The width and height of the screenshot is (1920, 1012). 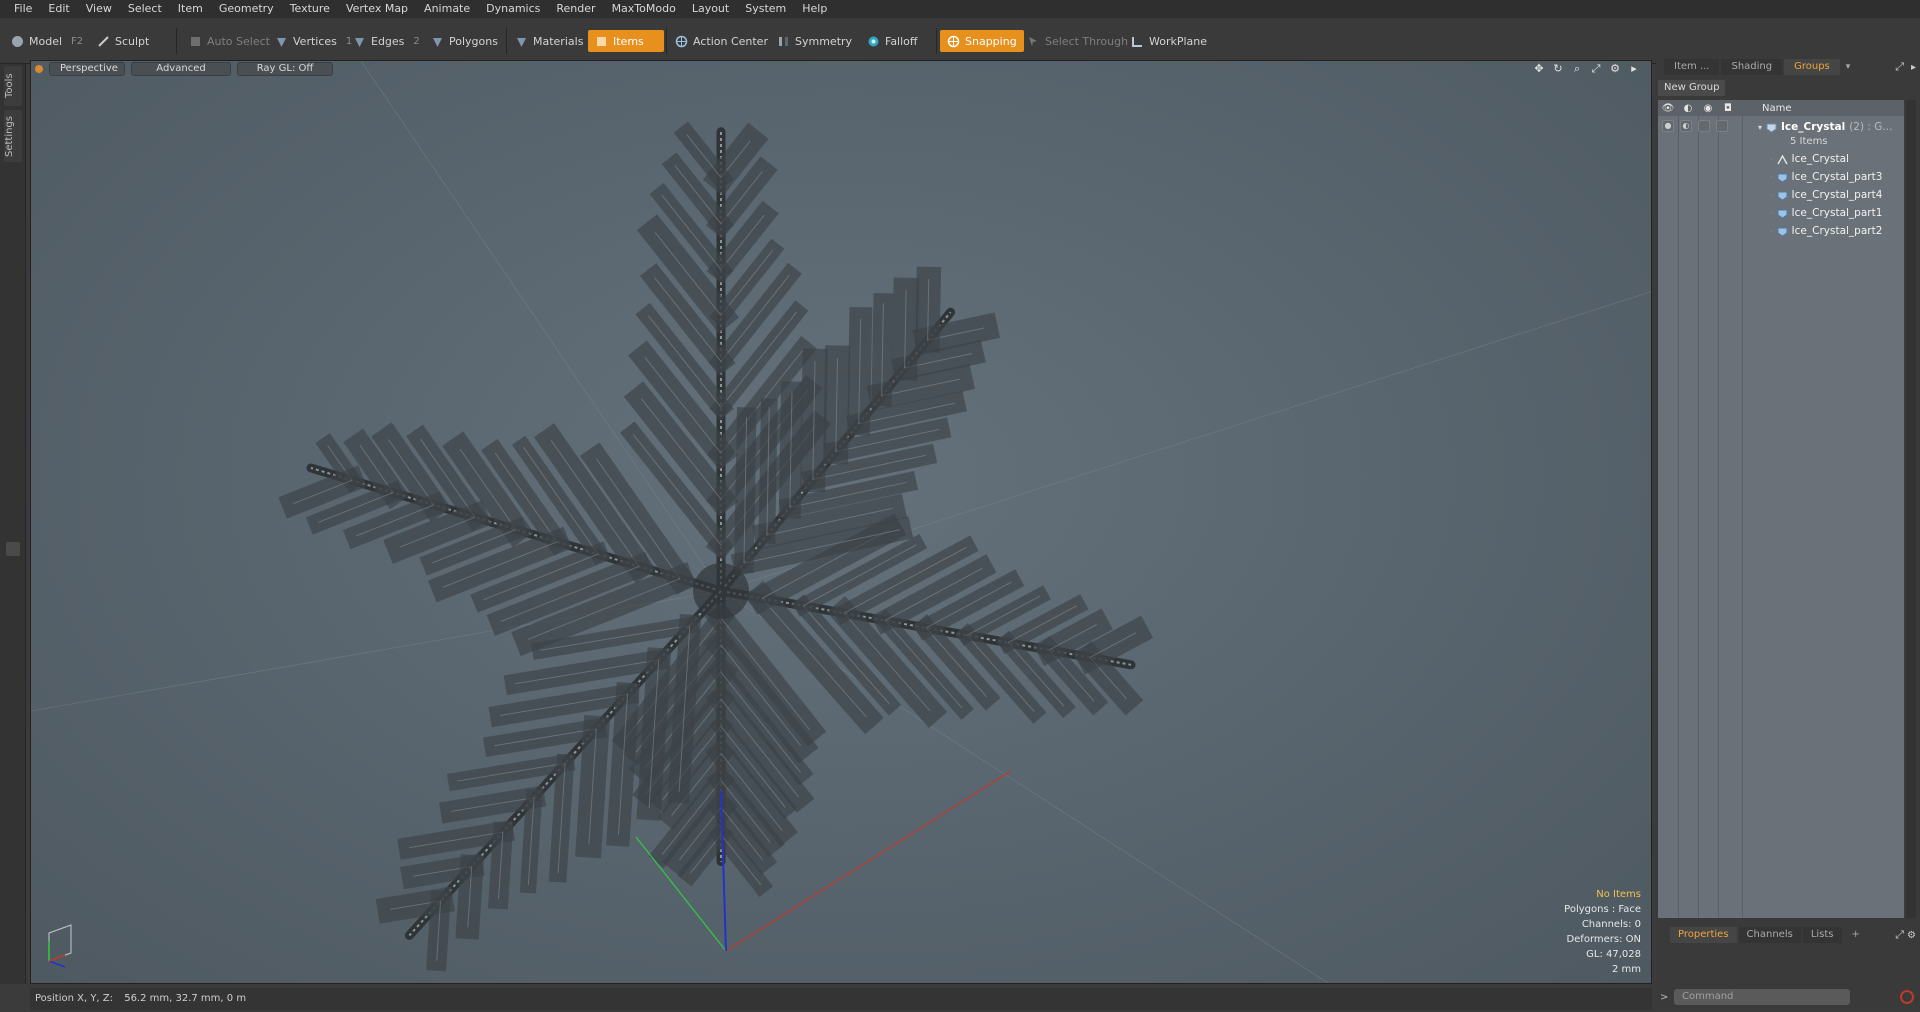 I want to click on panel-menu-icon: ▸, so click(x=1913, y=67).